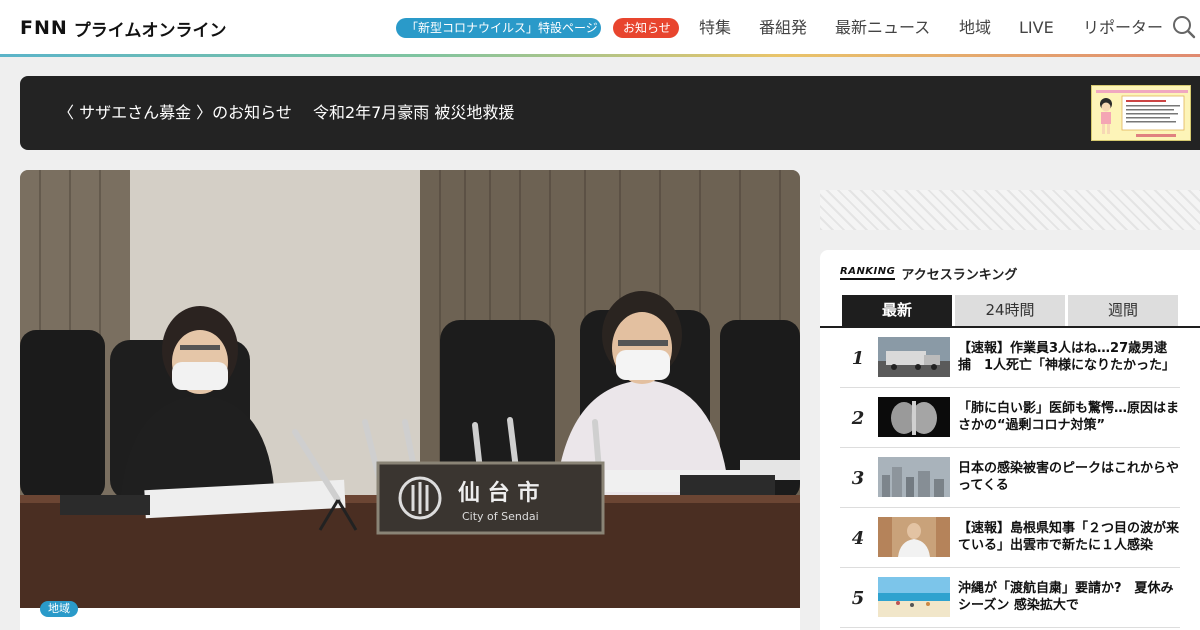 This screenshot has width=1200, height=630. I want to click on rank-number: 2, so click(858, 418).